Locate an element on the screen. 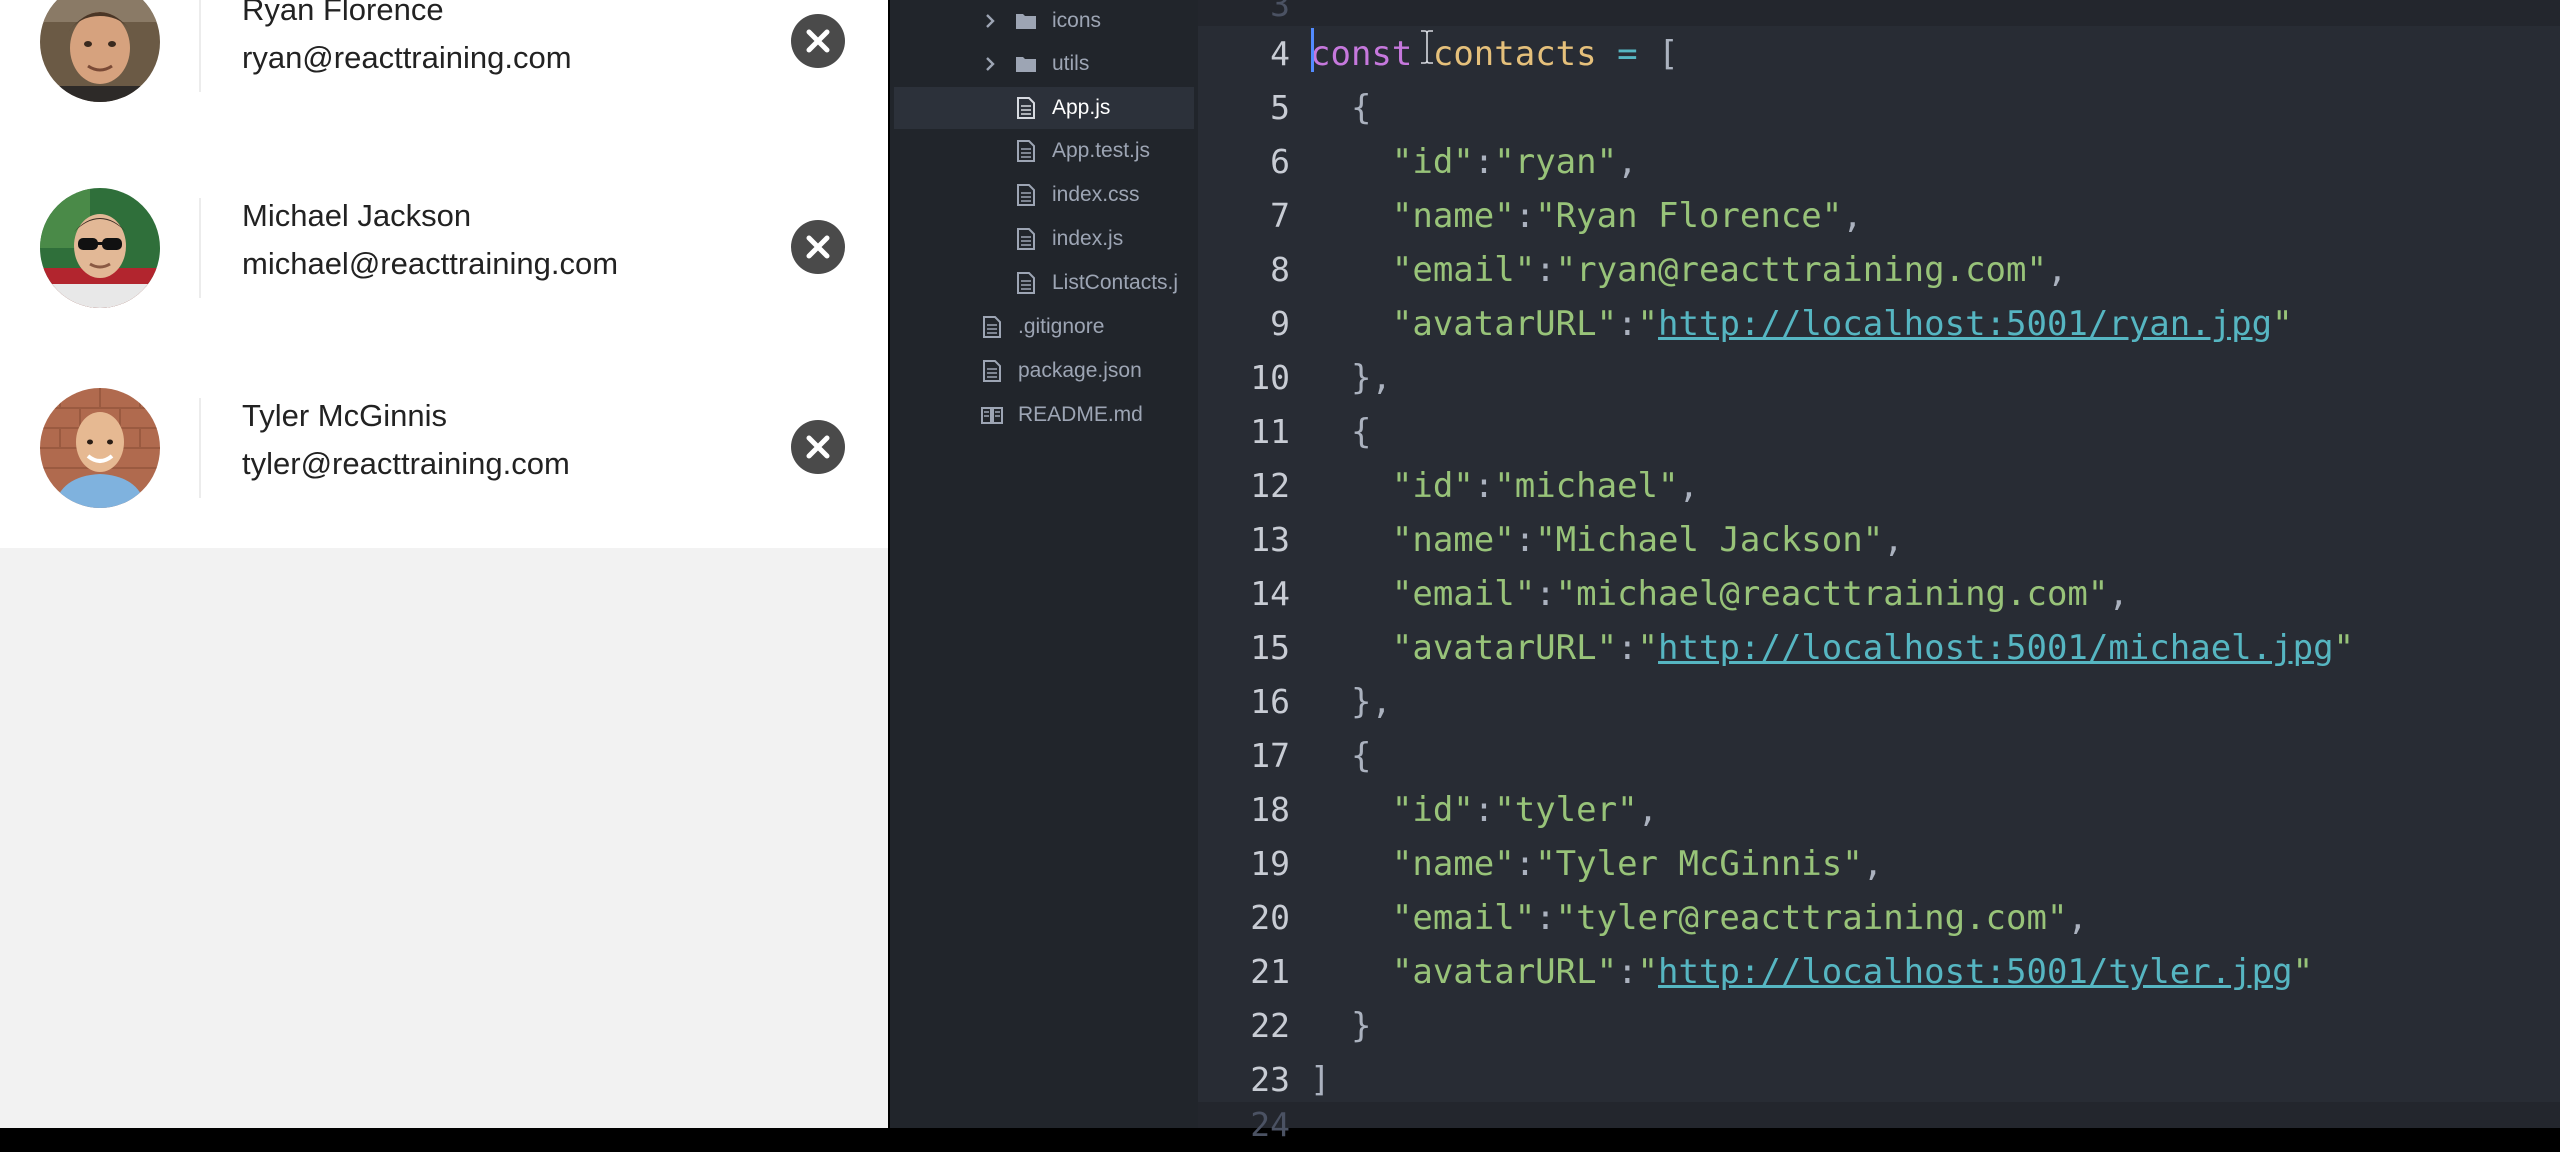  line-number: 11 is located at coordinates (1270, 431).